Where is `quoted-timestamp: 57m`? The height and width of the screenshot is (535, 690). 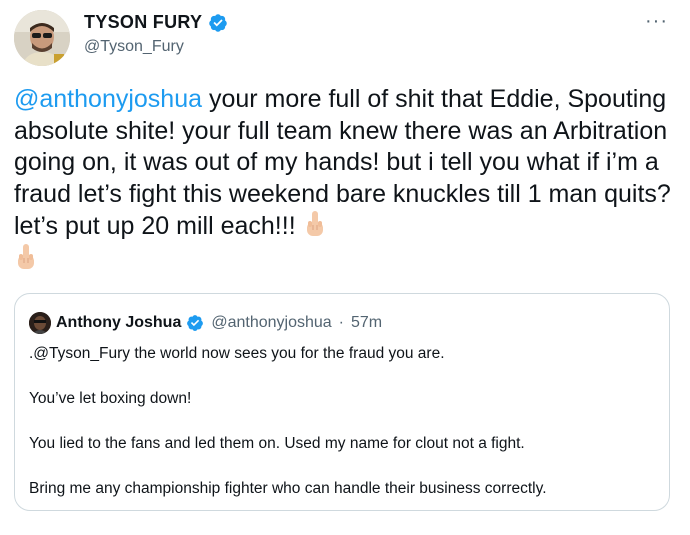
quoted-timestamp: 57m is located at coordinates (366, 323).